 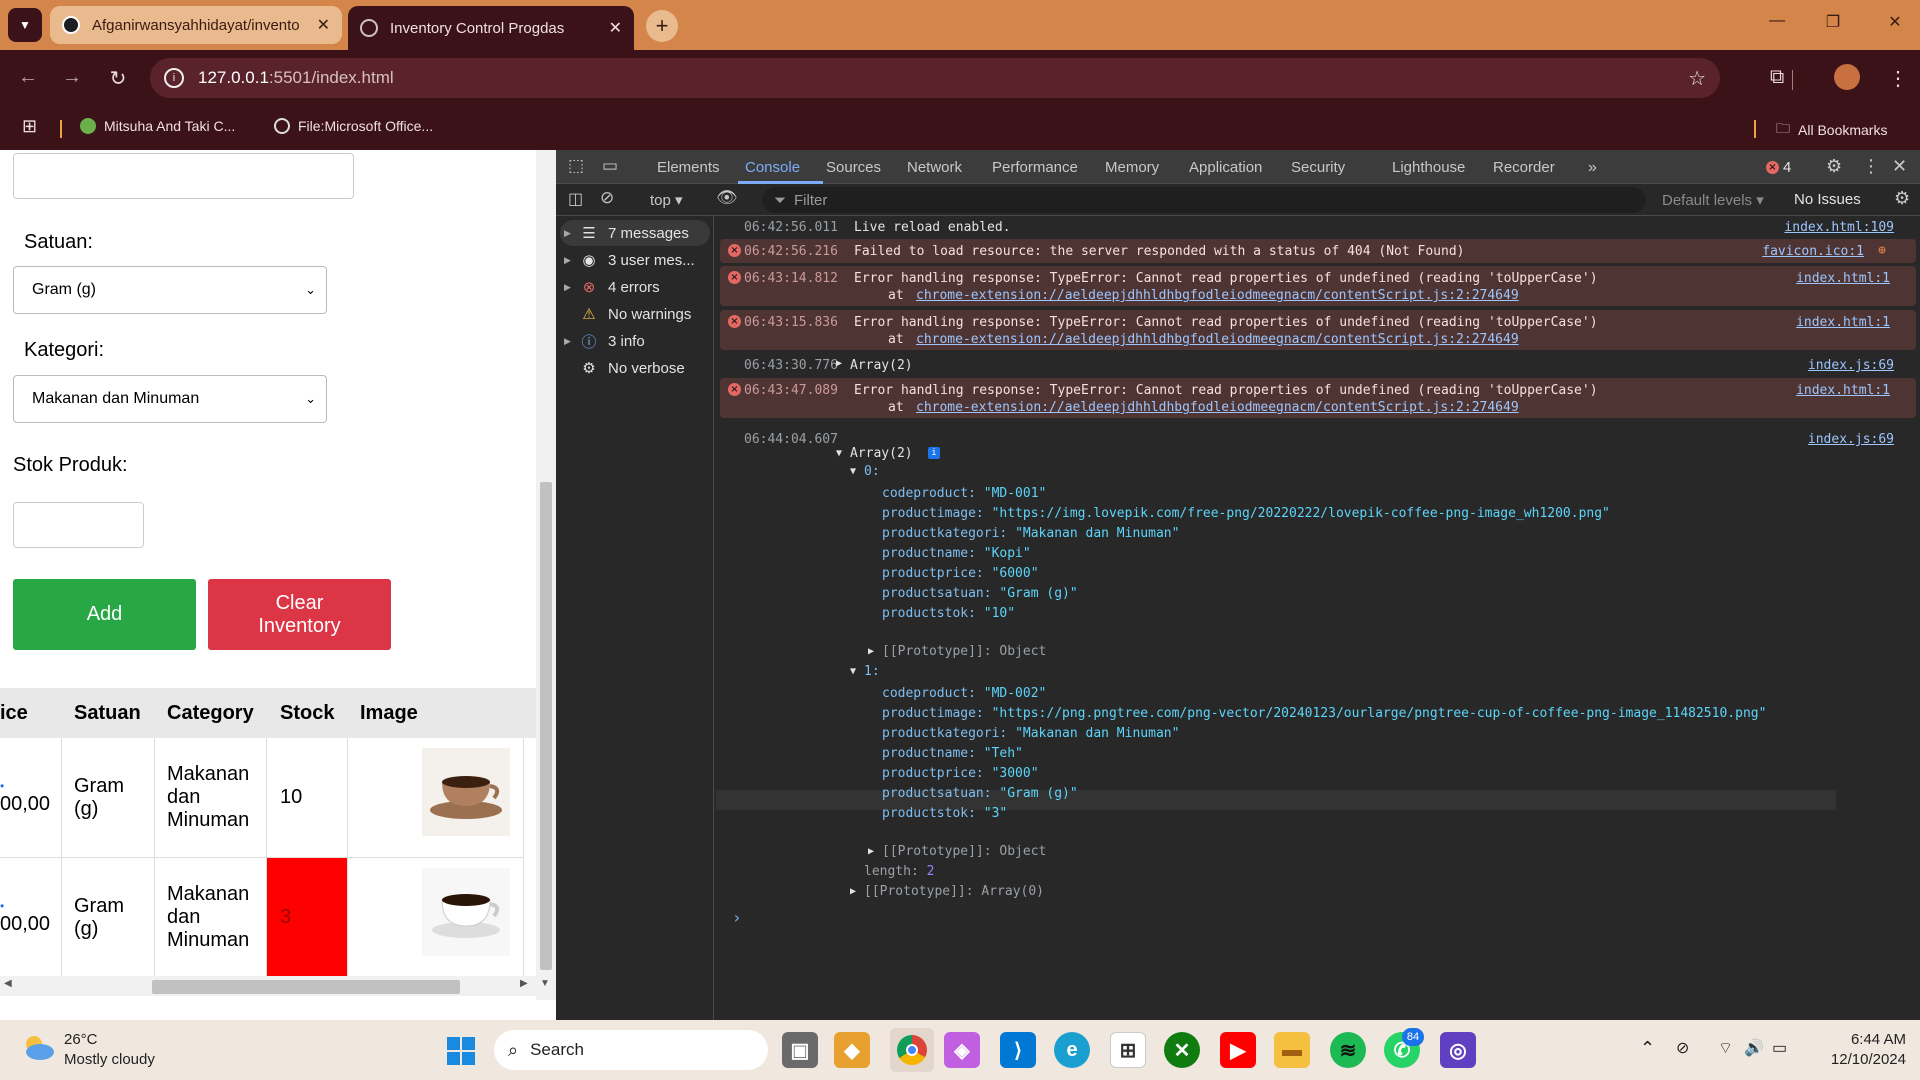 What do you see at coordinates (666, 200) in the screenshot?
I see `context-select: top ▾` at bounding box center [666, 200].